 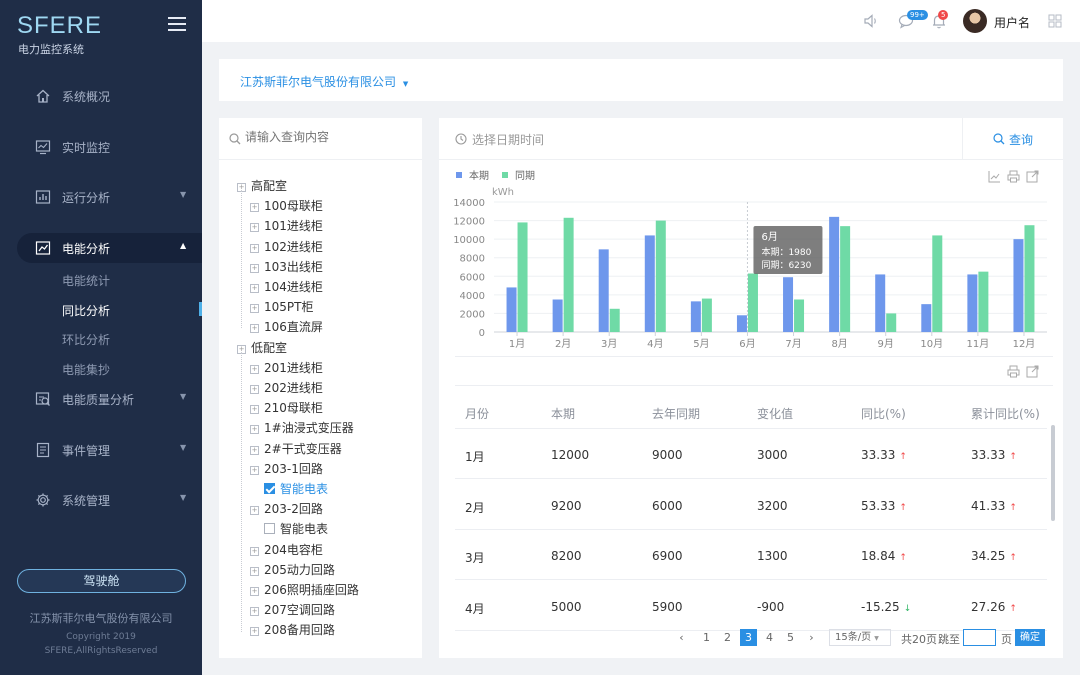 I want to click on tree-node: +206照明插座回路, so click(x=304, y=589).